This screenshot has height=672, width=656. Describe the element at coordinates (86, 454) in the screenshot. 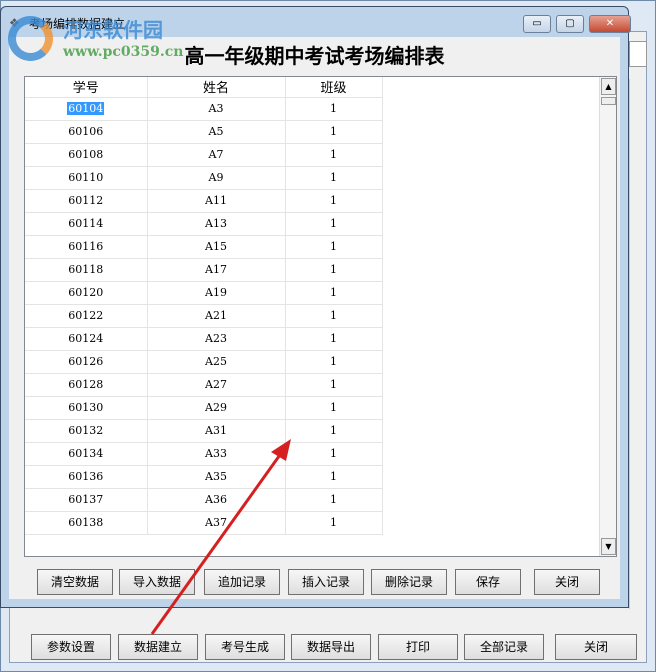

I see `cell-id: 60134` at that location.